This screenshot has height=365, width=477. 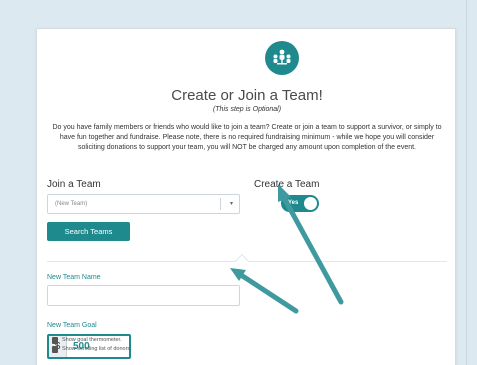 What do you see at coordinates (311, 244) in the screenshot?
I see `arrow-to-toggle` at bounding box center [311, 244].